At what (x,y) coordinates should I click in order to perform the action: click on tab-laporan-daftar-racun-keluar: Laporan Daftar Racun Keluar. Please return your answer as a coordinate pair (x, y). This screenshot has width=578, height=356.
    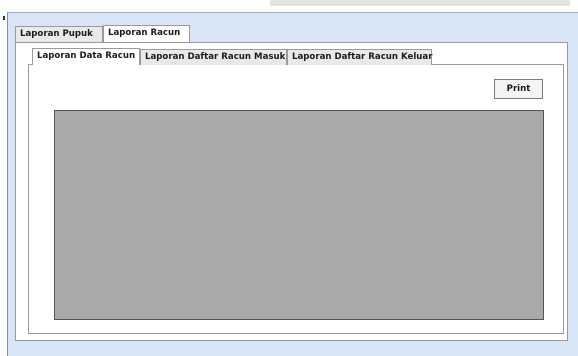
    Looking at the image, I should click on (359, 57).